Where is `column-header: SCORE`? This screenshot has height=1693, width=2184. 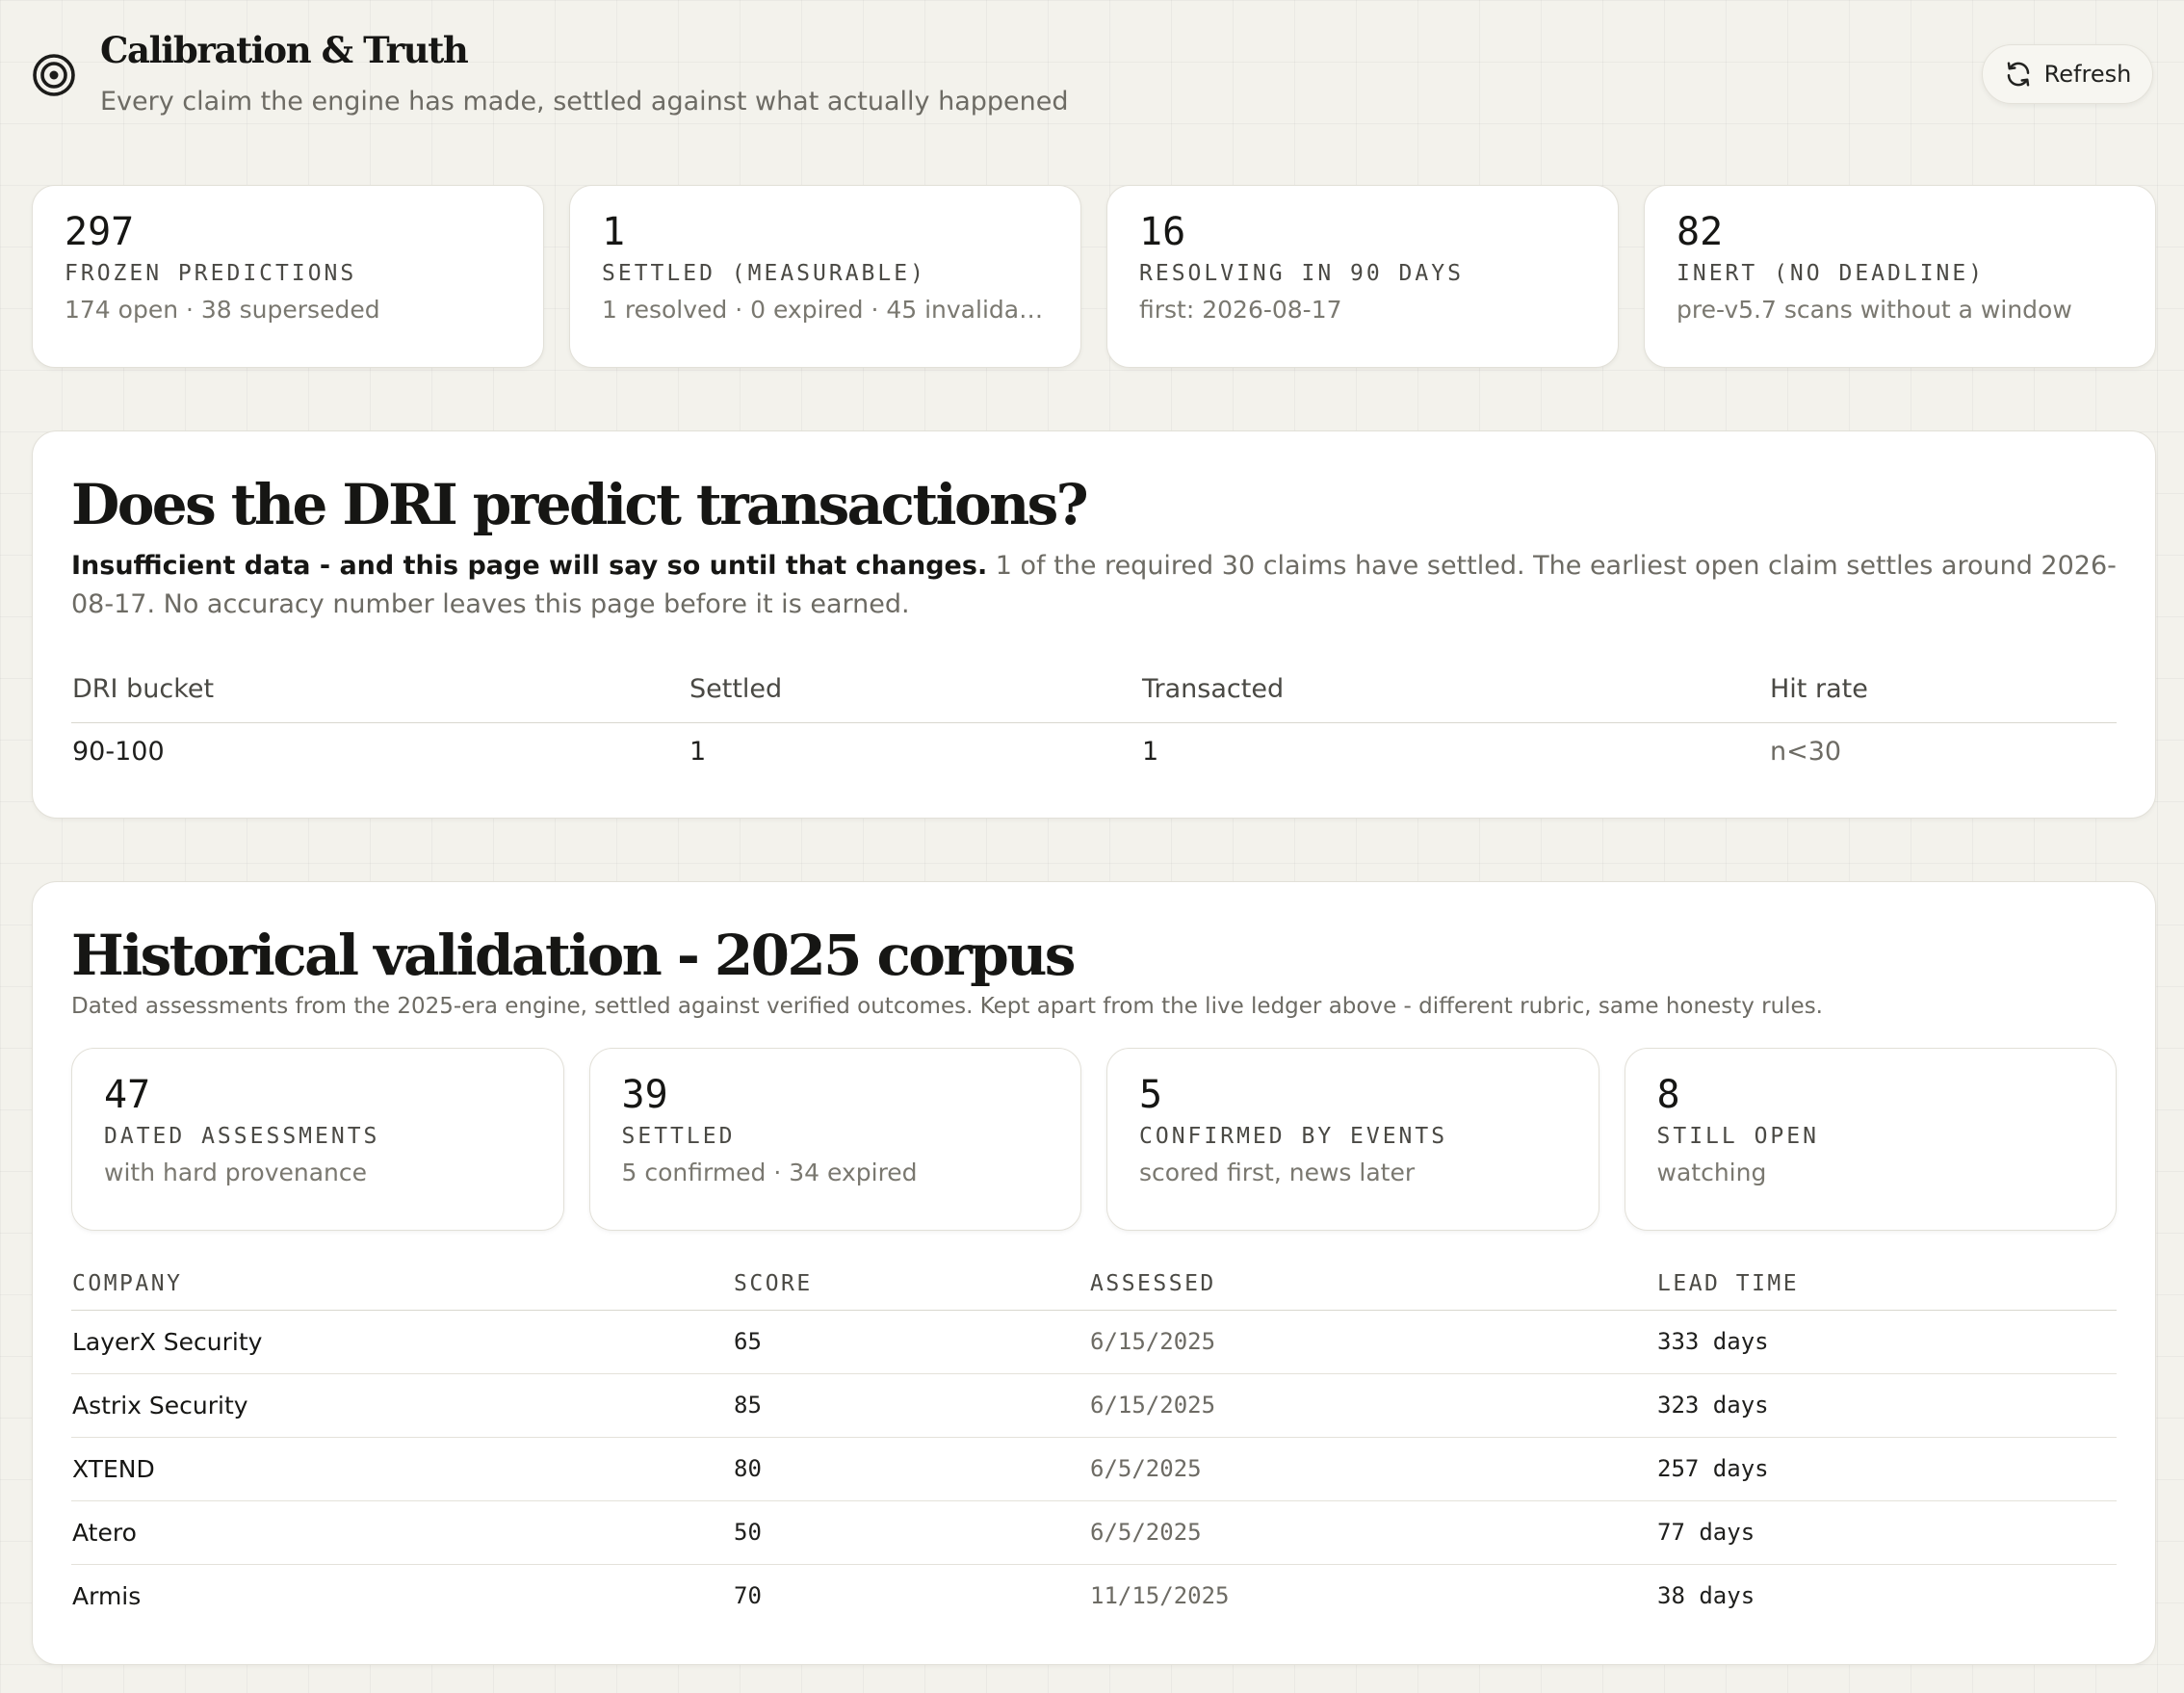 column-header: SCORE is located at coordinates (774, 1283).